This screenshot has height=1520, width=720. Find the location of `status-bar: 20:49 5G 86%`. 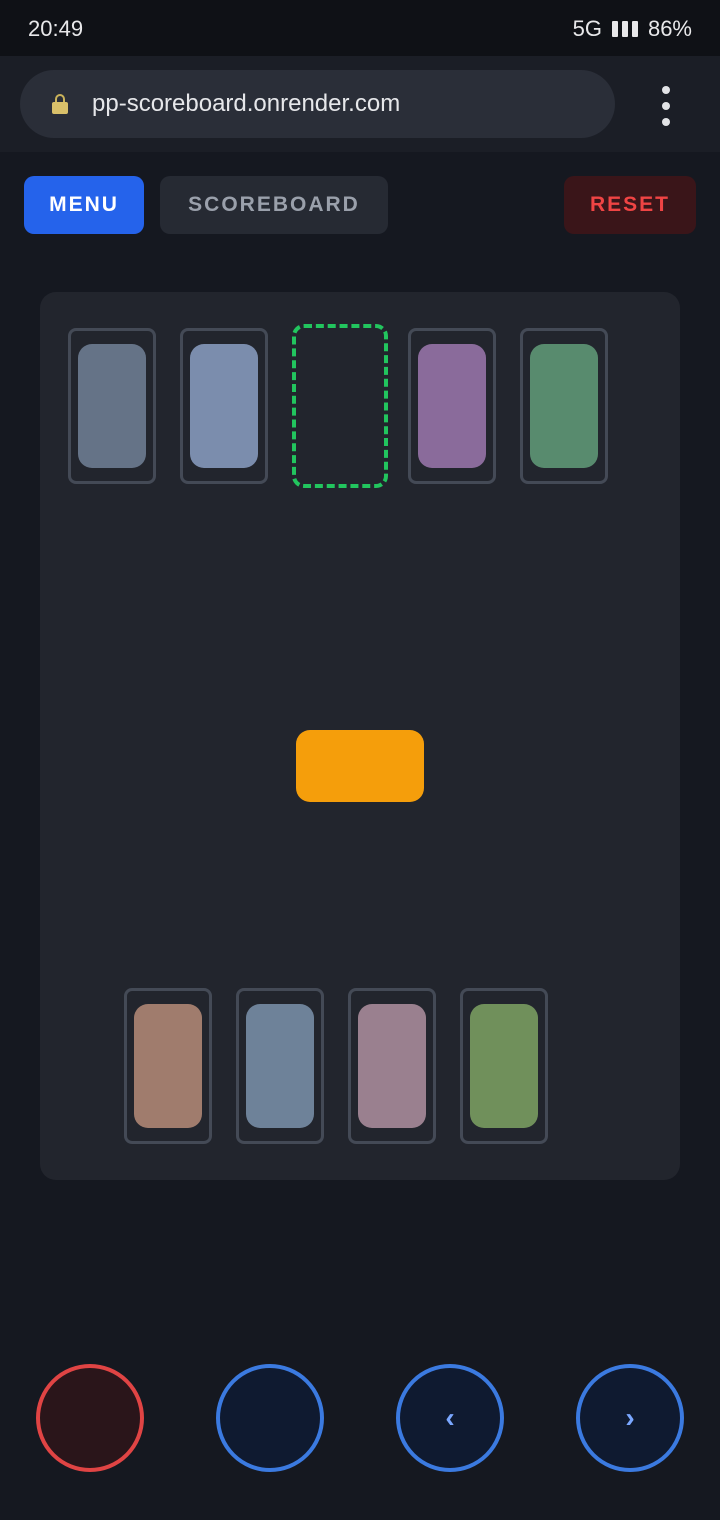

status-bar: 20:49 5G 86% is located at coordinates (360, 28).